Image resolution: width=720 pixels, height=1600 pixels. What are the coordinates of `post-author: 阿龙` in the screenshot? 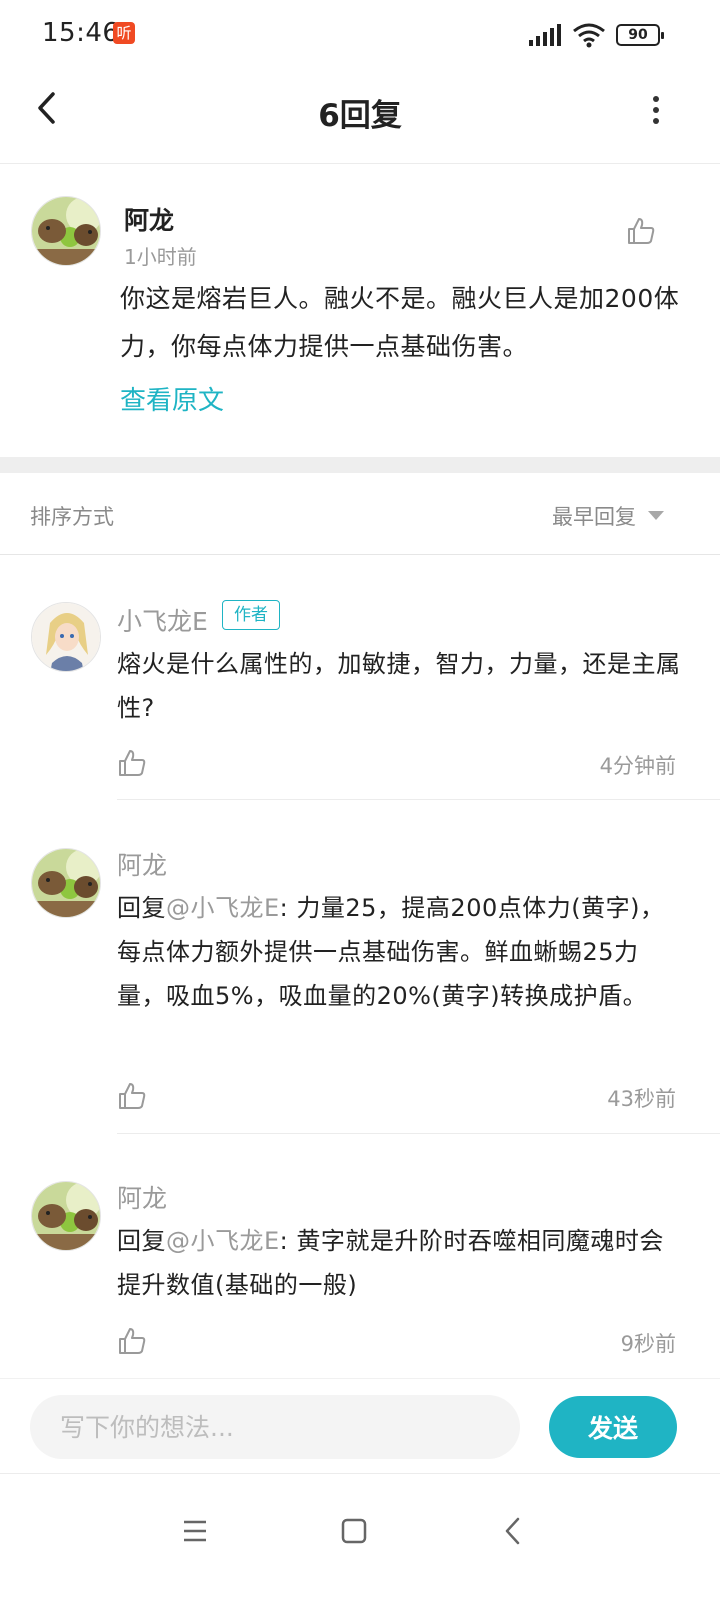 It's located at (149, 219).